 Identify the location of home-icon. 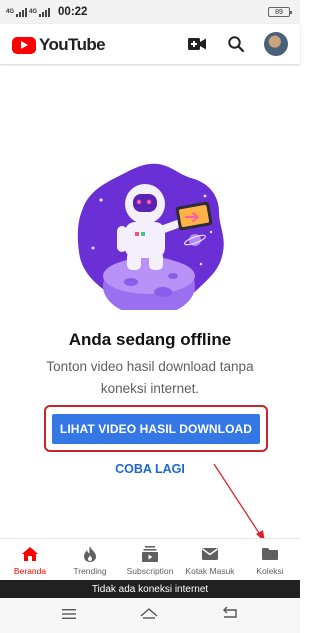
(30, 554).